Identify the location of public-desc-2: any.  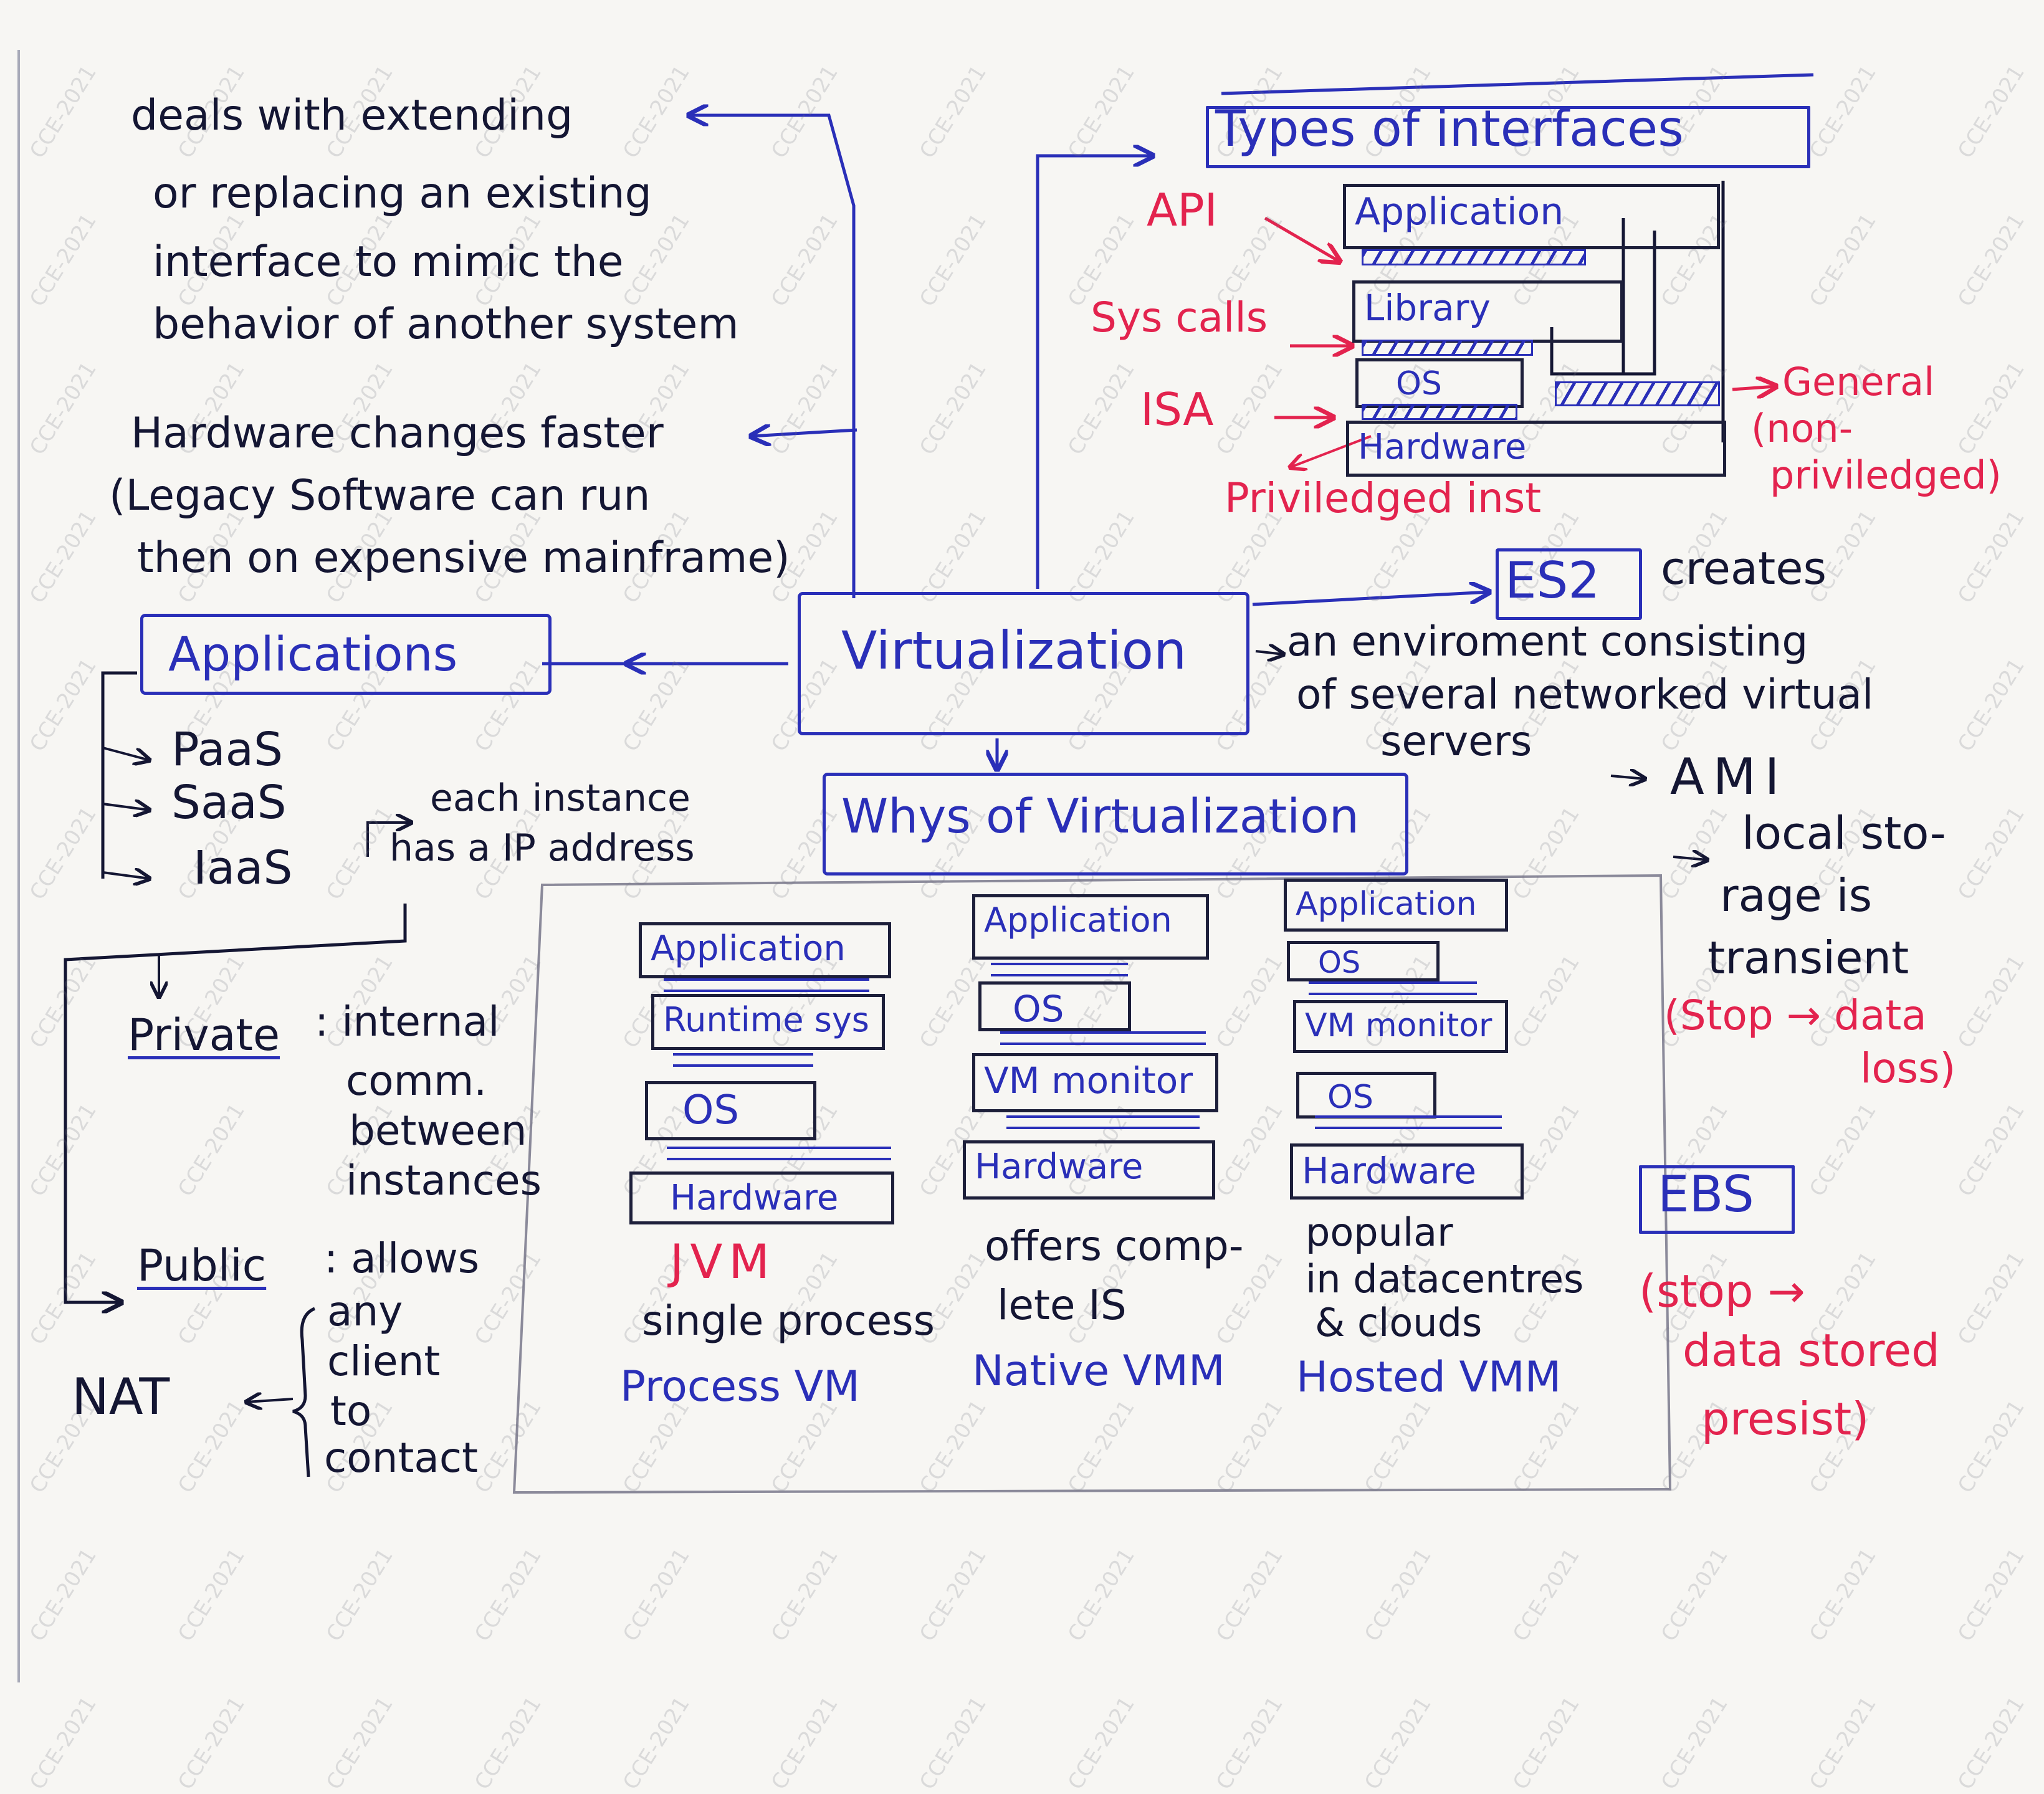
(365, 1311).